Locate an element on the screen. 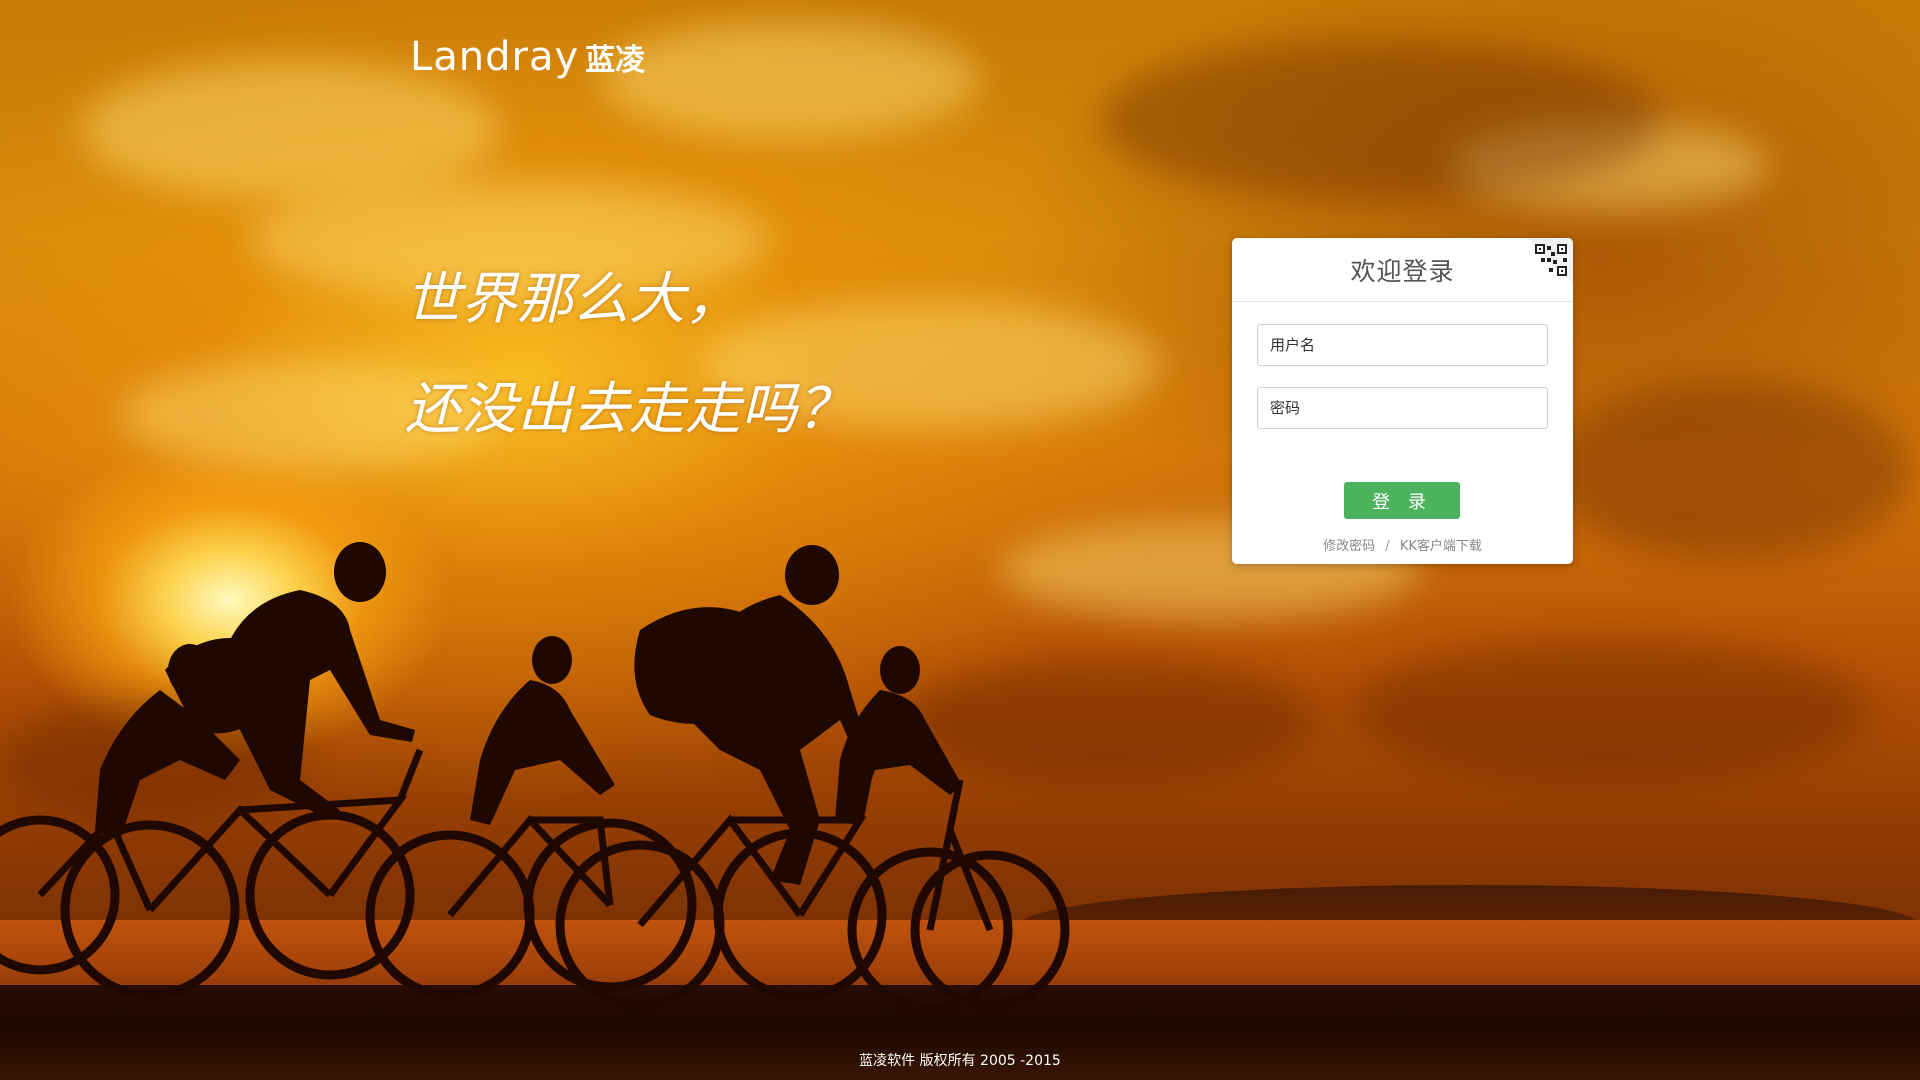 This screenshot has height=1080, width=1920. landray-logo: Landray 蓝凌 is located at coordinates (528, 57).